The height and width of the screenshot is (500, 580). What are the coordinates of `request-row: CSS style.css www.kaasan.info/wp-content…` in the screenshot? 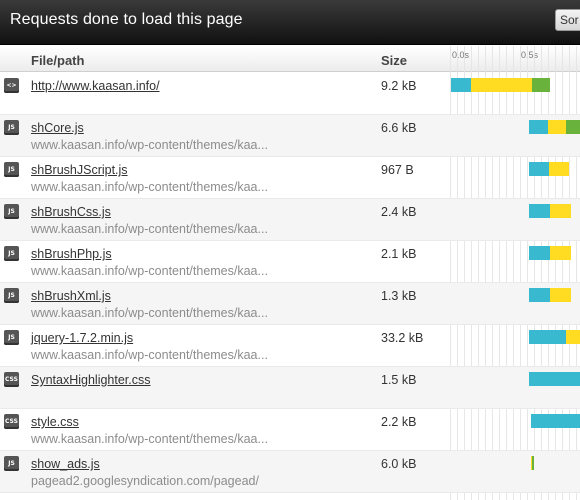 It's located at (290, 430).